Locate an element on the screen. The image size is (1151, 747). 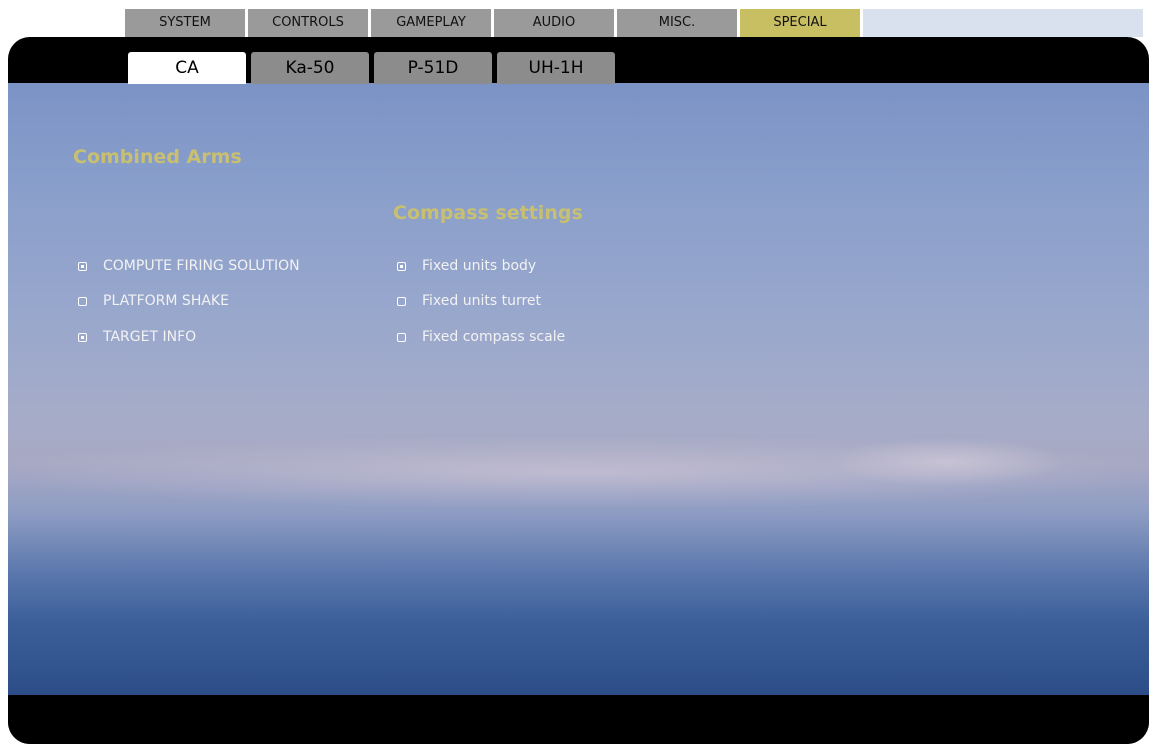
tab-ca: CA is located at coordinates (187, 68).